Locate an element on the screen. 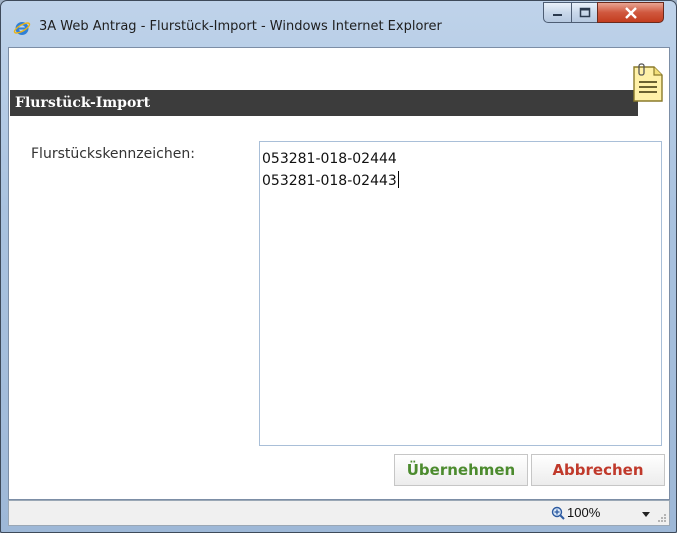 This screenshot has width=677, height=533. dialog-title: Flurstück-Import is located at coordinates (83, 103).